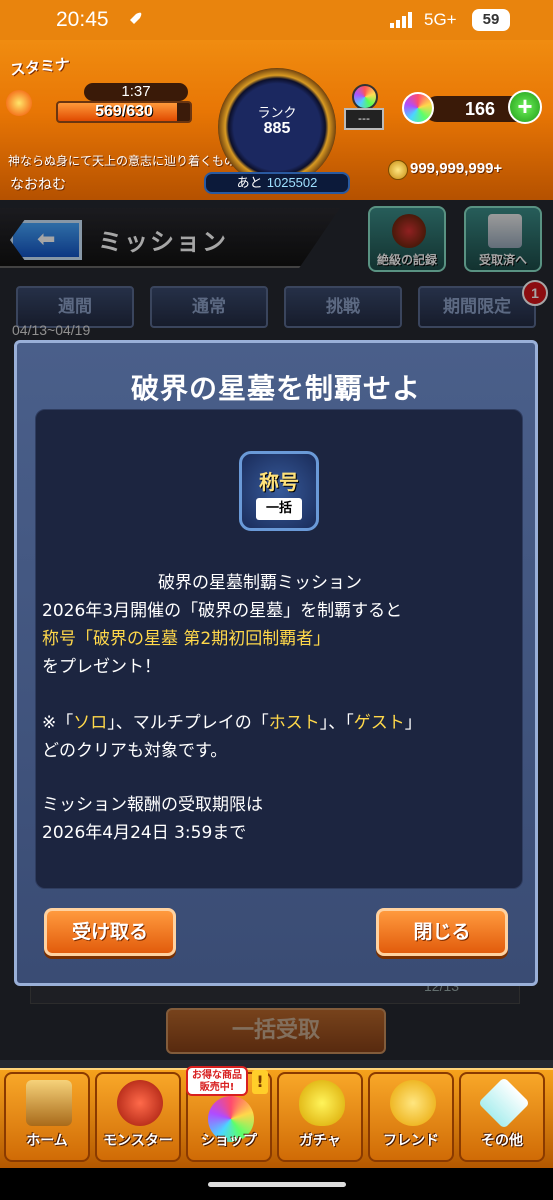  What do you see at coordinates (90, 723) in the screenshot?
I see `desc-solo: ソロ` at bounding box center [90, 723].